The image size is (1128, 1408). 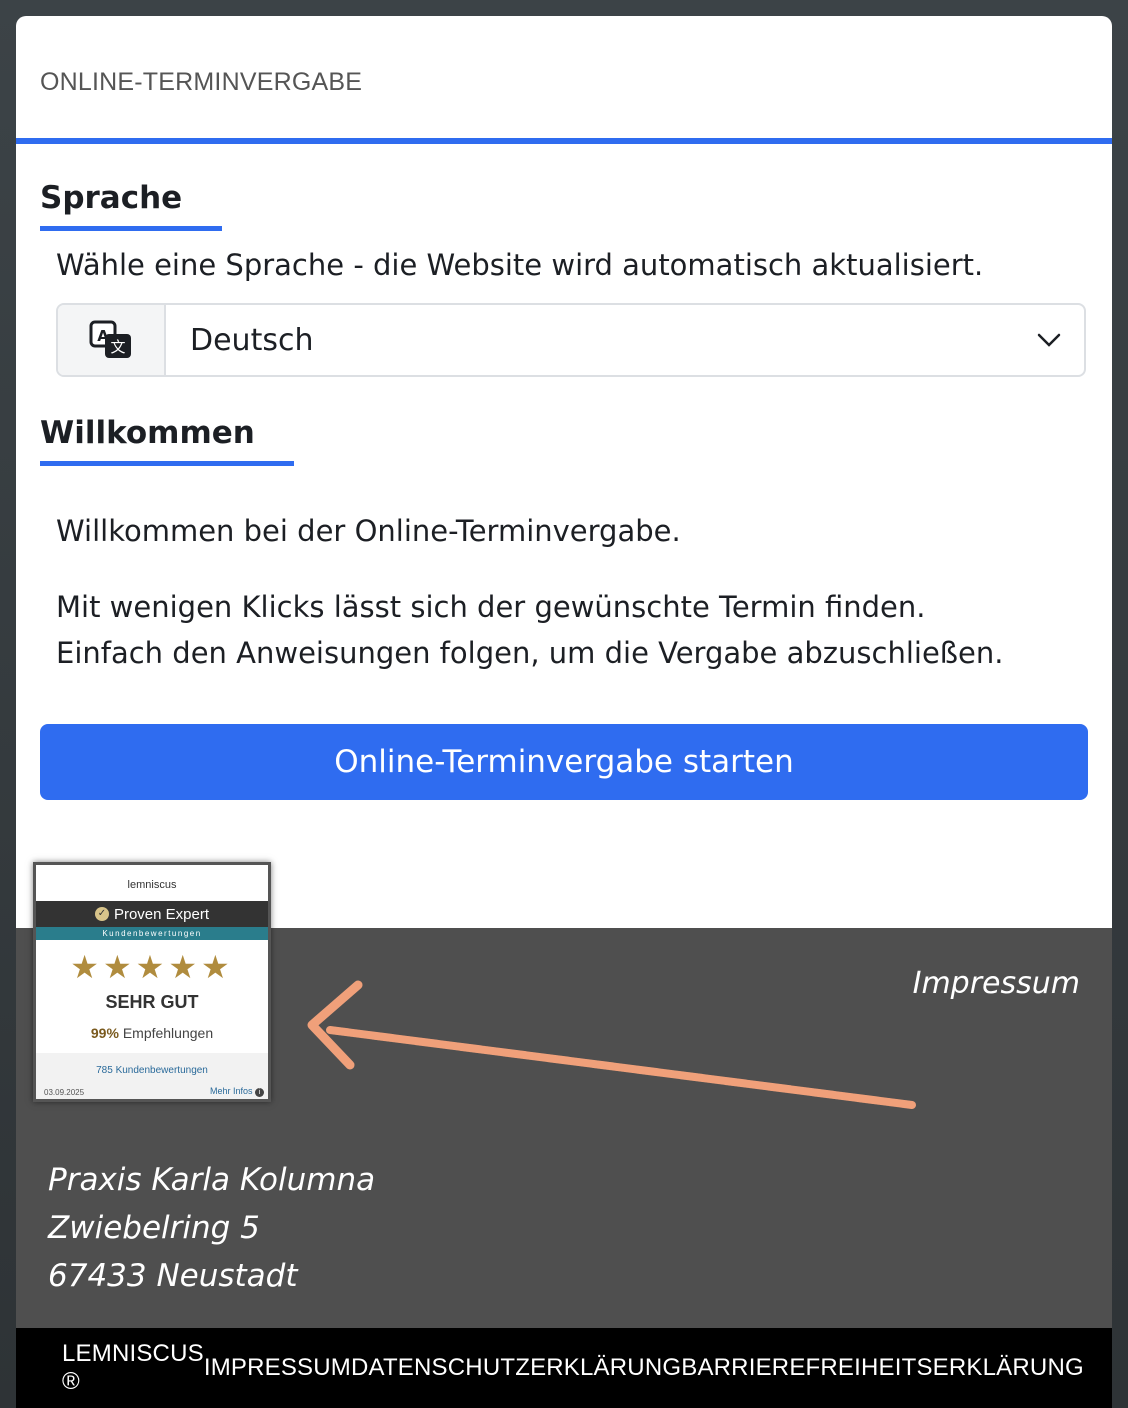 What do you see at coordinates (201, 82) in the screenshot?
I see `page-title: ONLINE-TERMINVERGABE` at bounding box center [201, 82].